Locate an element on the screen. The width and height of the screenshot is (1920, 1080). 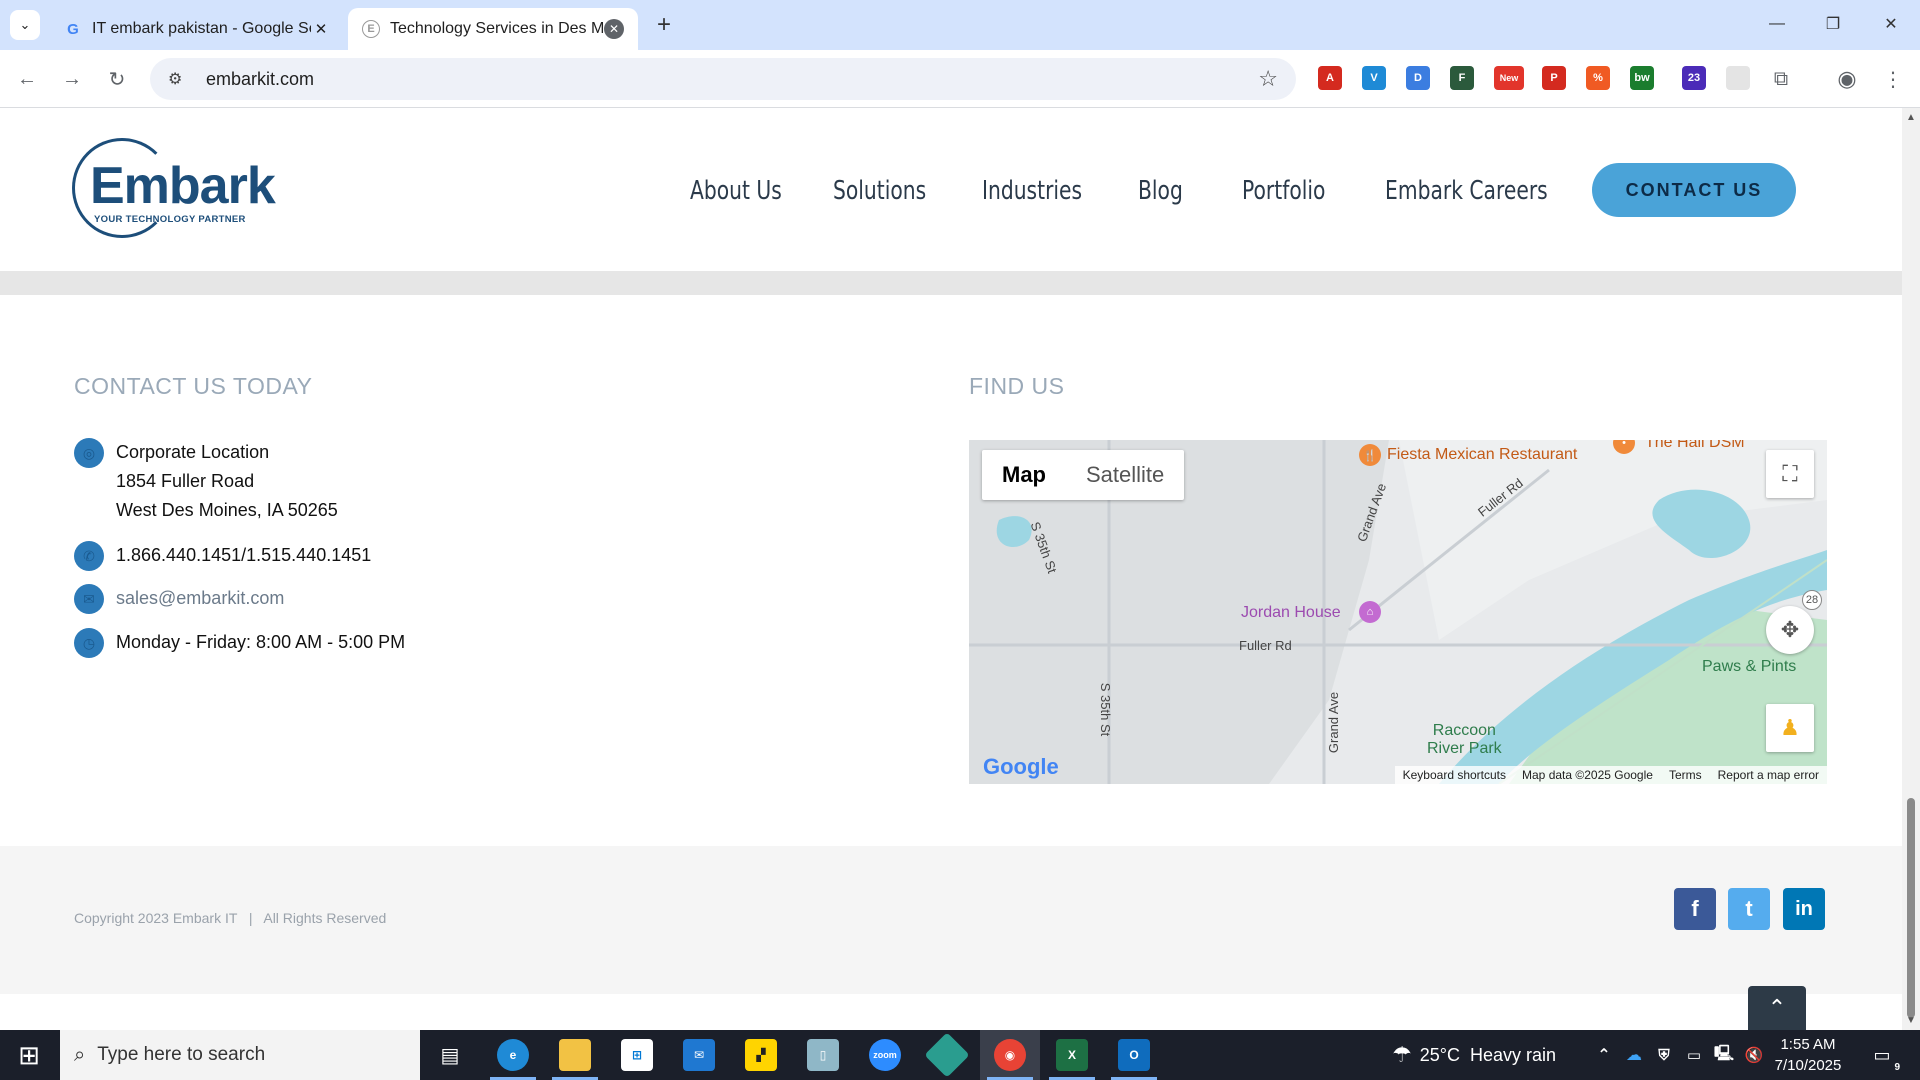
map-label-paws-pints: Paws & Pints is located at coordinates (1749, 667).